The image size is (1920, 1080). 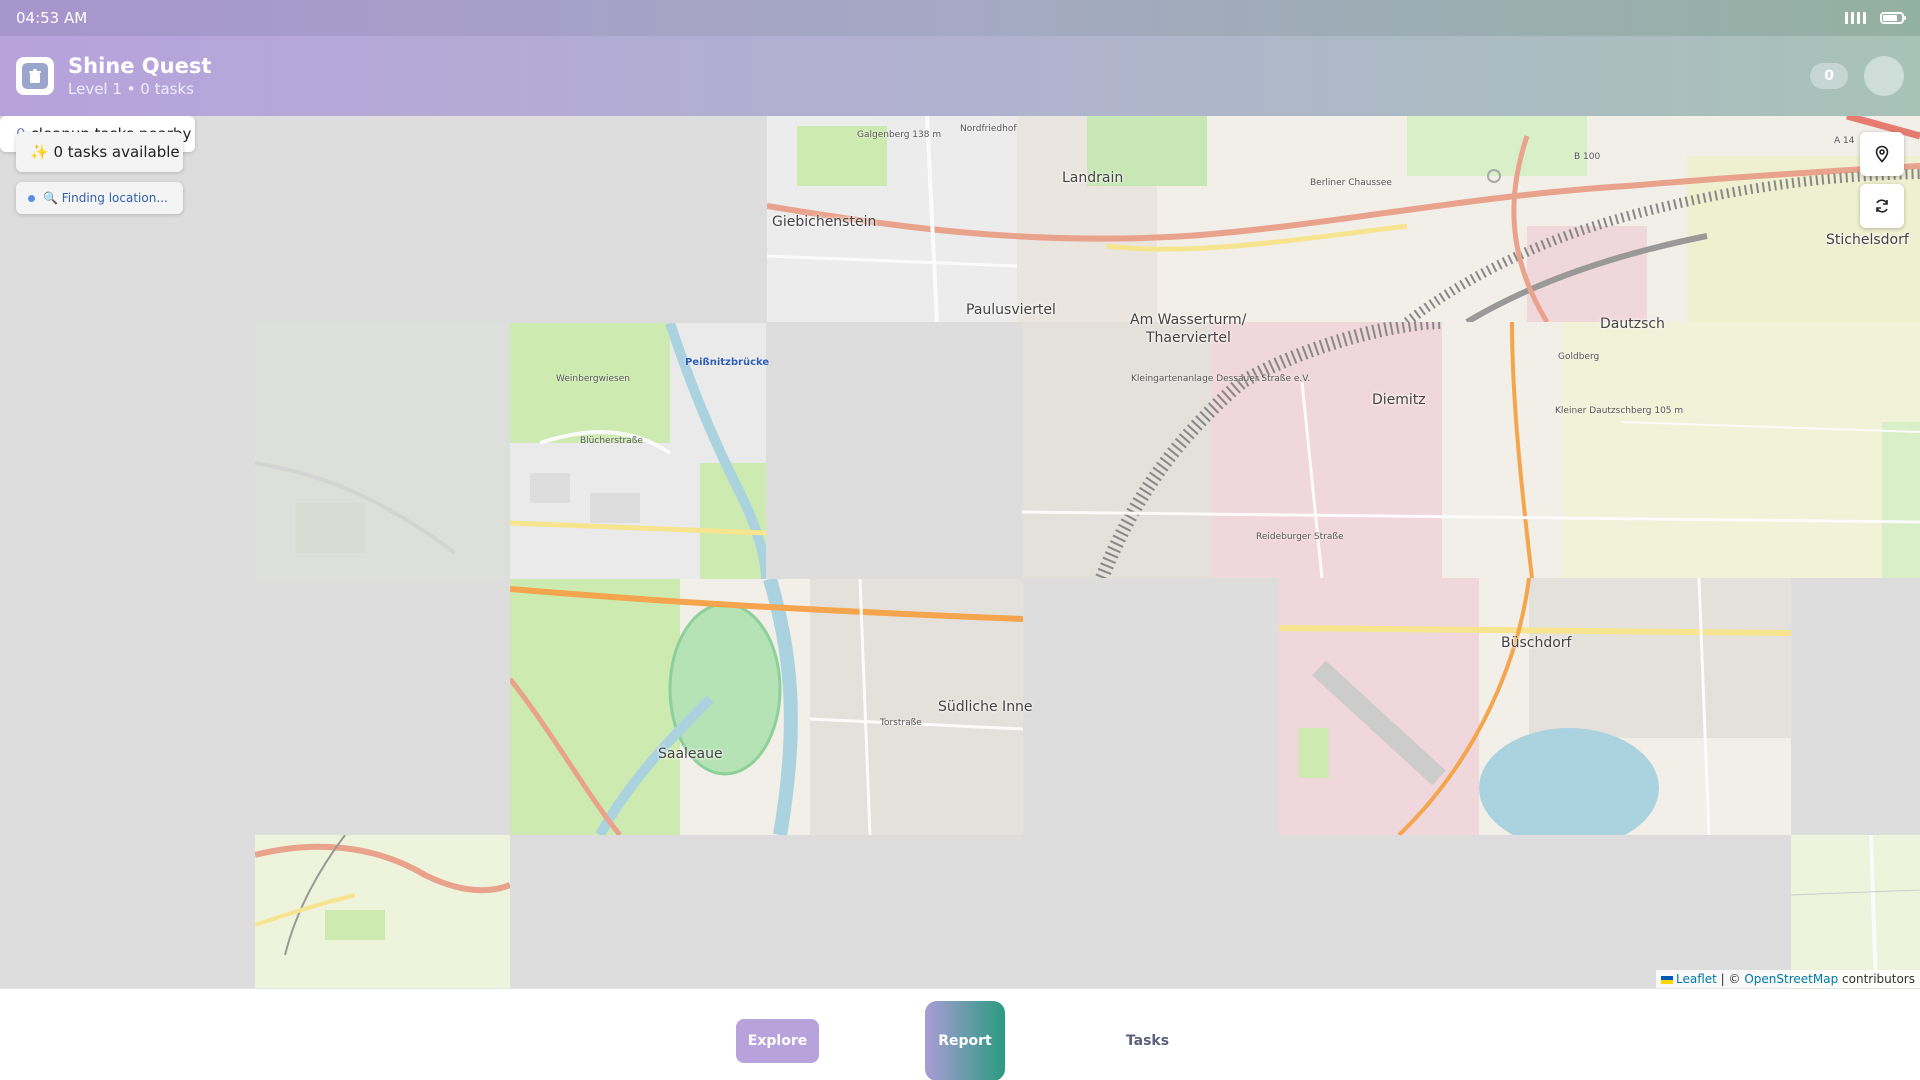 I want to click on refresh-icon, so click(x=1882, y=206).